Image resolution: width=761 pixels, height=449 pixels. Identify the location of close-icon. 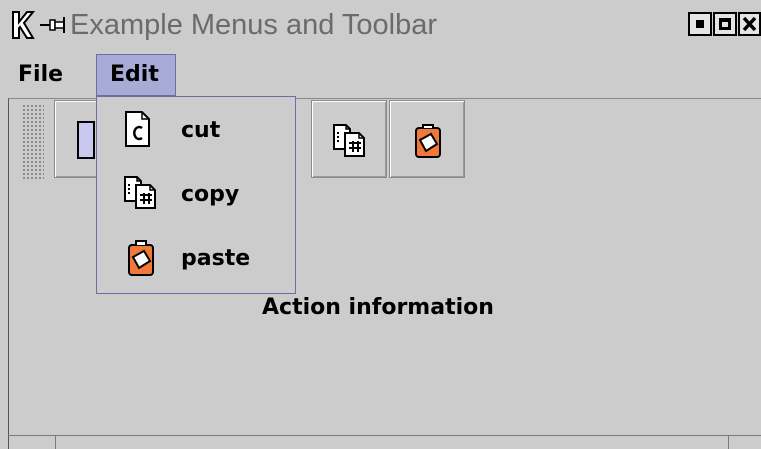
(749, 24).